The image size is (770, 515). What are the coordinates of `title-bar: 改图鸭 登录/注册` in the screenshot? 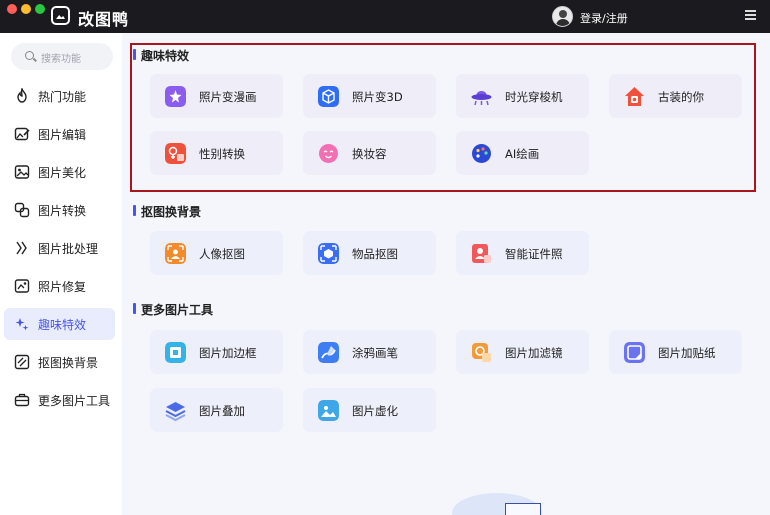 It's located at (385, 16).